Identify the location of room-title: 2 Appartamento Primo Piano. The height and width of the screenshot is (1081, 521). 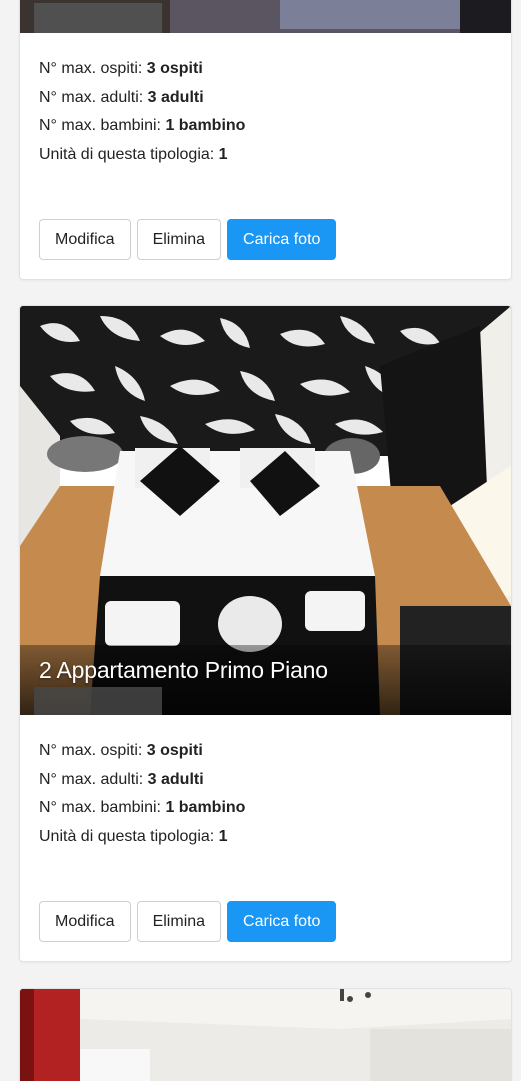
(183, 670).